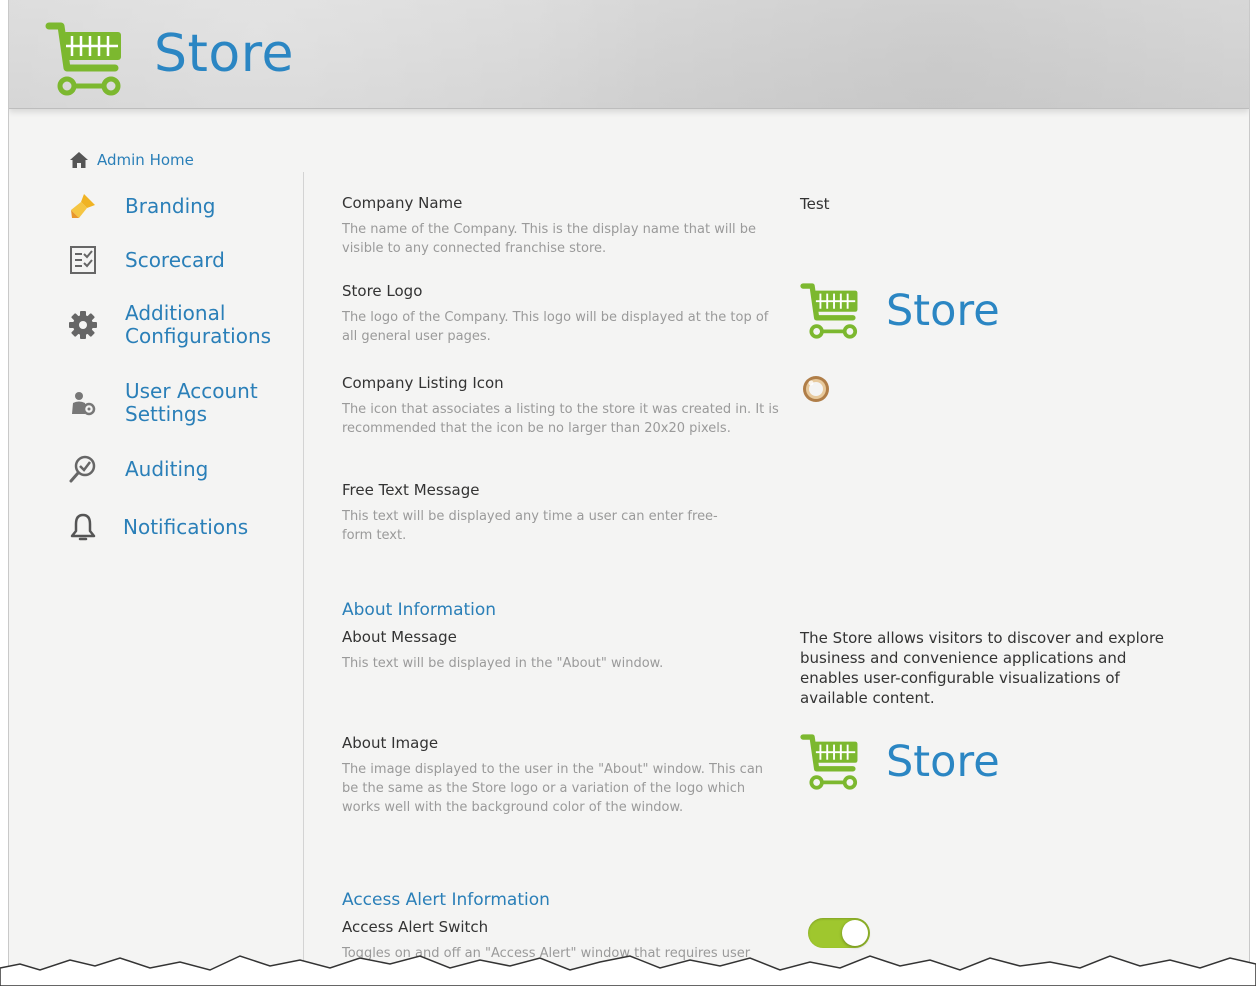 Image resolution: width=1256 pixels, height=986 pixels. Describe the element at coordinates (382, 291) in the screenshot. I see `field-title: Store Logo` at that location.